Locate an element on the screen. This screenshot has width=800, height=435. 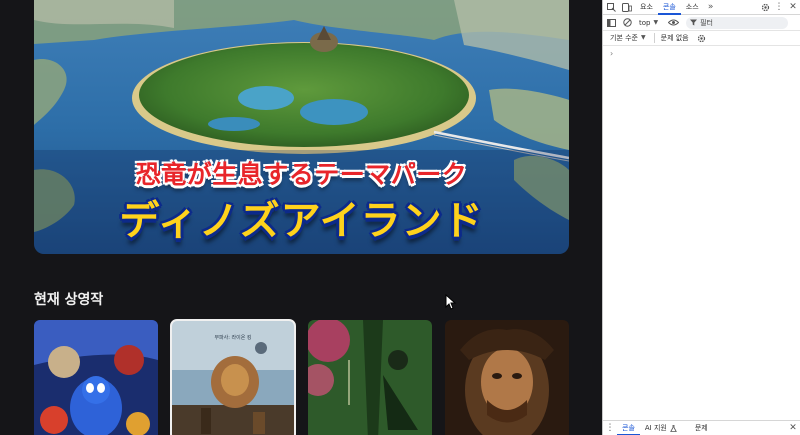
console-toolbar: top ▼ 필터 is located at coordinates (701, 23).